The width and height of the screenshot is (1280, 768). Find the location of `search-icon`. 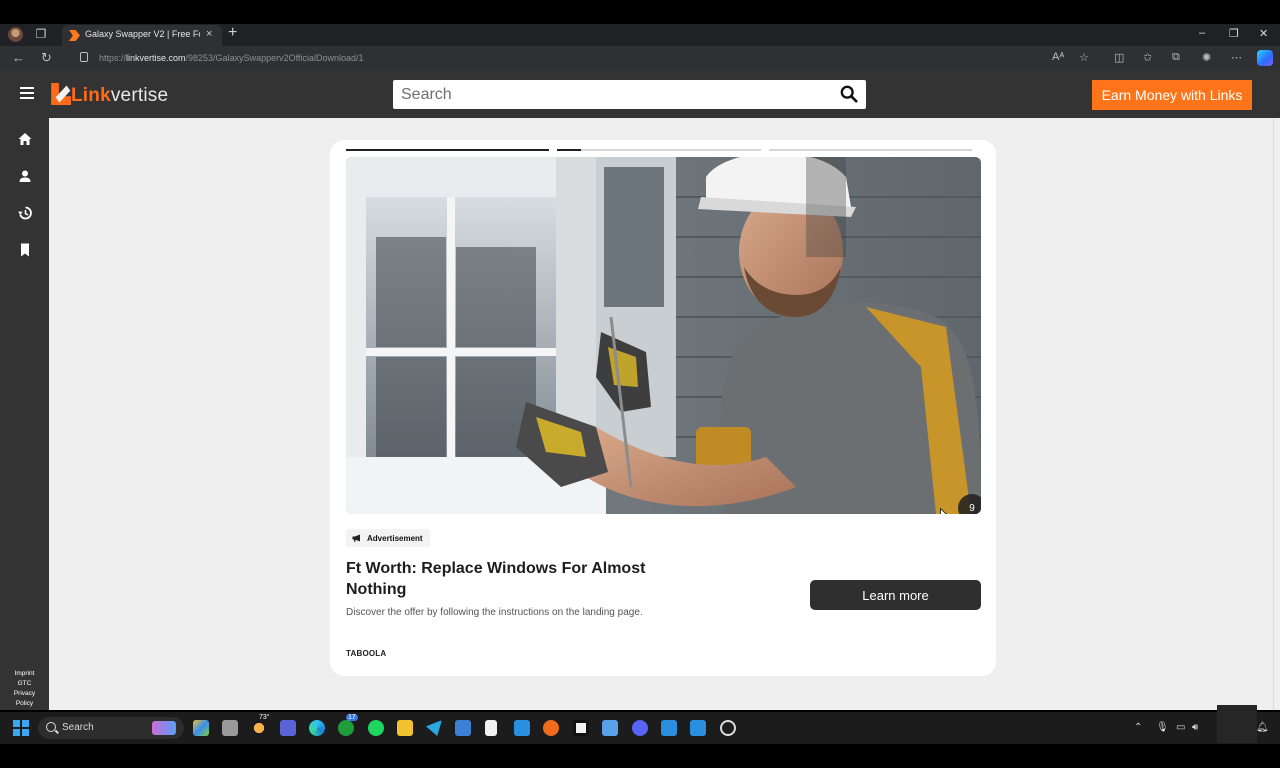

search-icon is located at coordinates (849, 94).